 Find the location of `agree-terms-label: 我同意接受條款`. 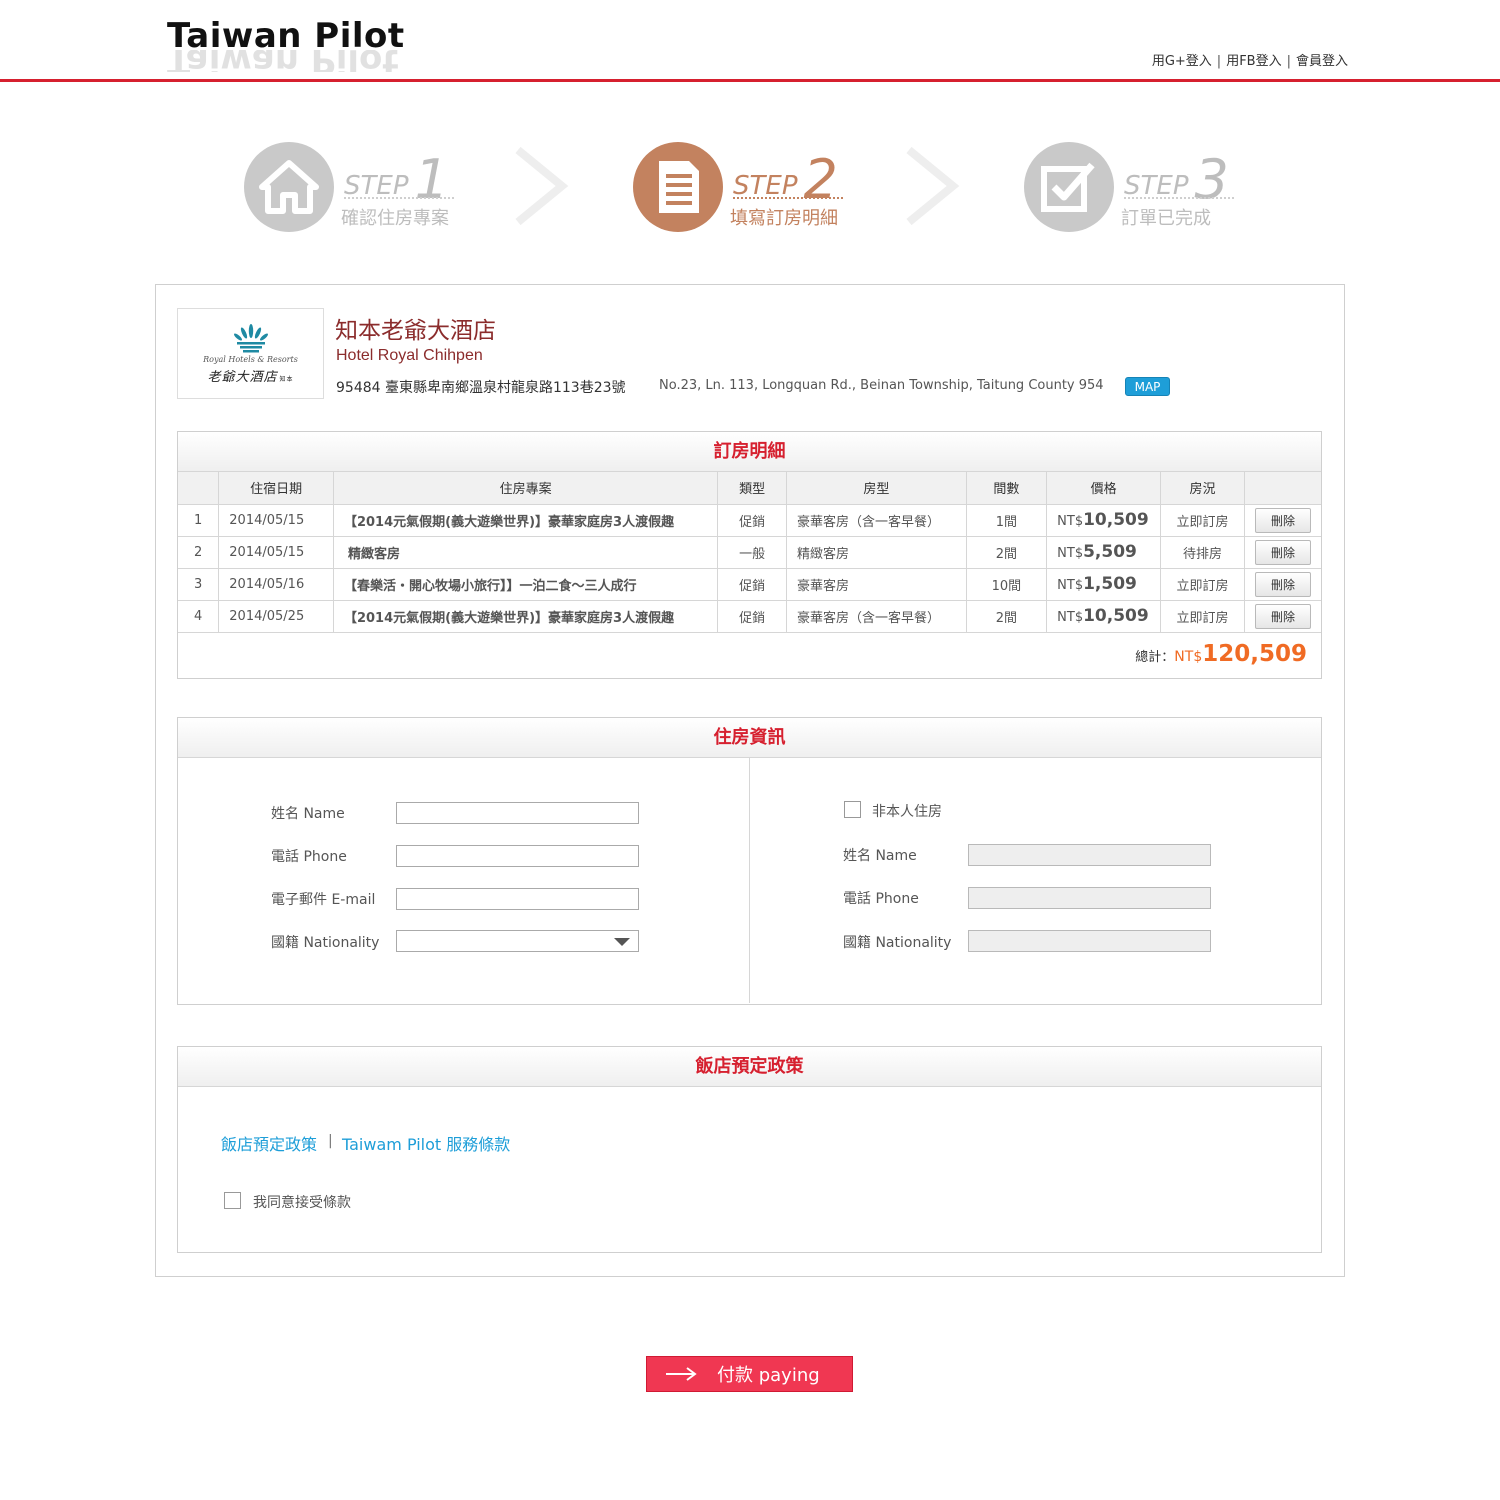

agree-terms-label: 我同意接受條款 is located at coordinates (302, 1203).